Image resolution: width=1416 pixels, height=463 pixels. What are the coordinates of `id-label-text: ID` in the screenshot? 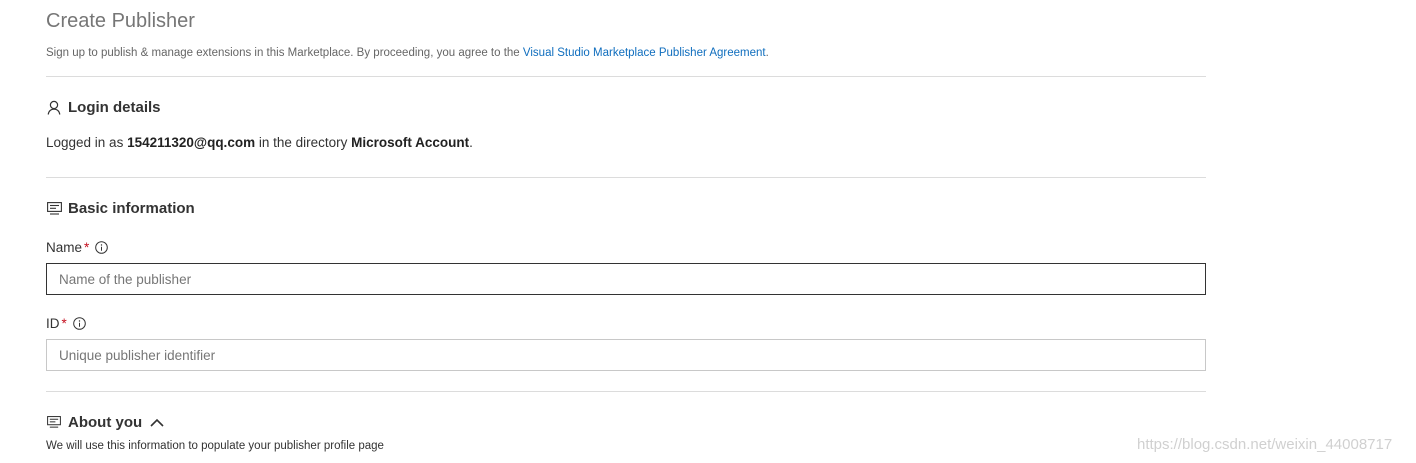 It's located at (53, 323).